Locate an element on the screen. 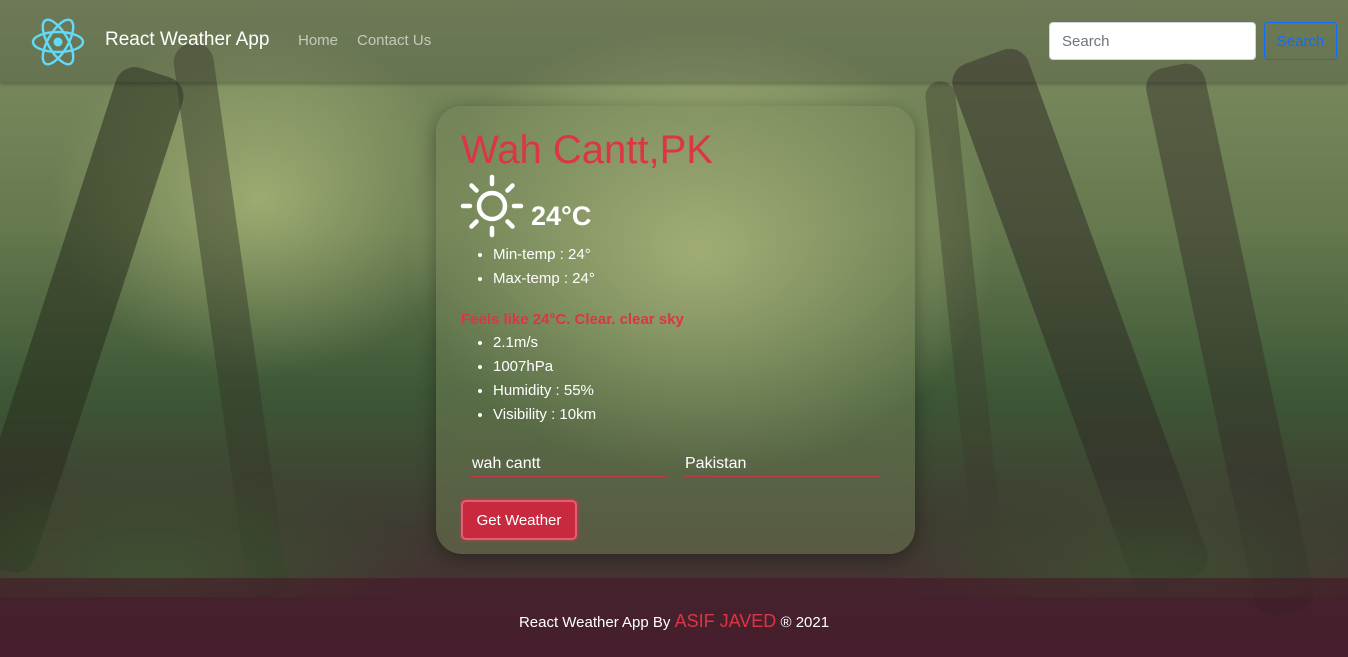  temperature-value: 24°C is located at coordinates (561, 216).